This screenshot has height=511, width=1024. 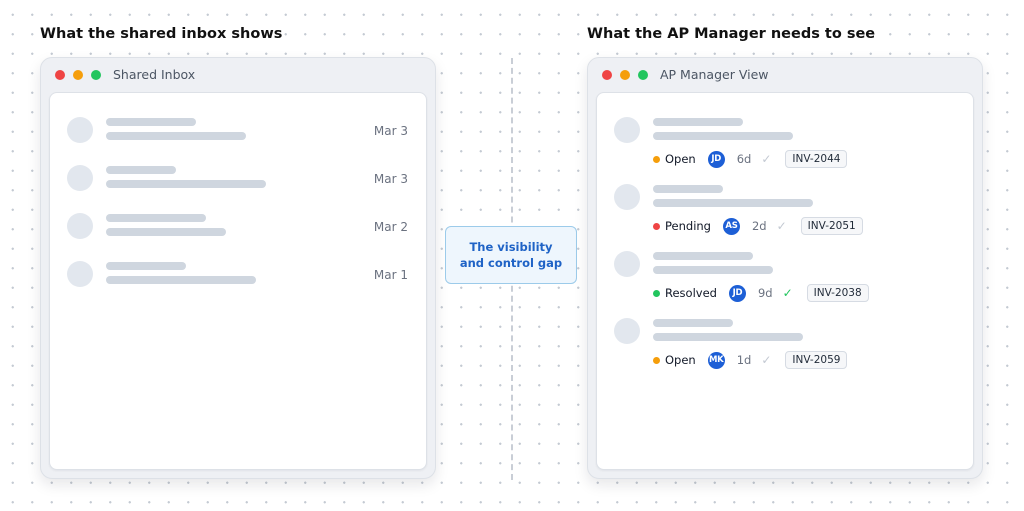 I want to click on invoice-tag: INV-2059, so click(x=816, y=360).